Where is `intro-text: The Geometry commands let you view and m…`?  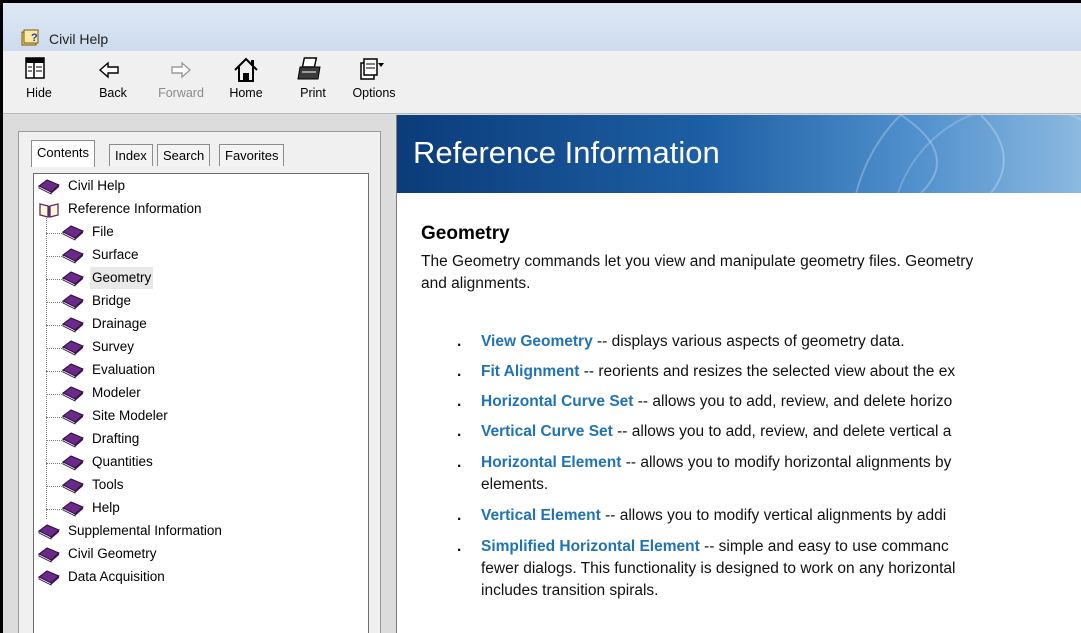
intro-text: The Geometry commands let you view and m… is located at coordinates (697, 261).